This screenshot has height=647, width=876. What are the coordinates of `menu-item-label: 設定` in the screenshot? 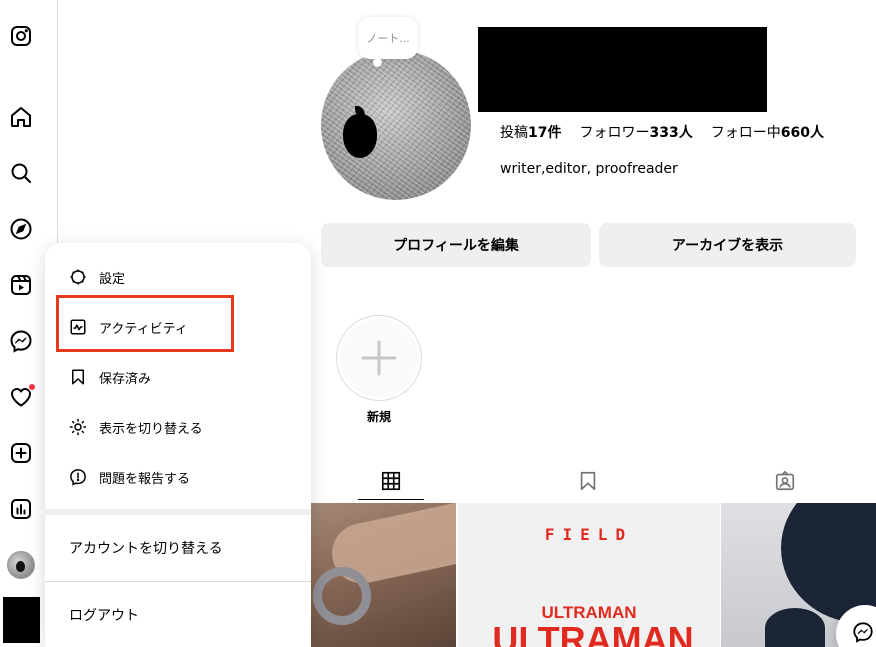 It's located at (112, 279).